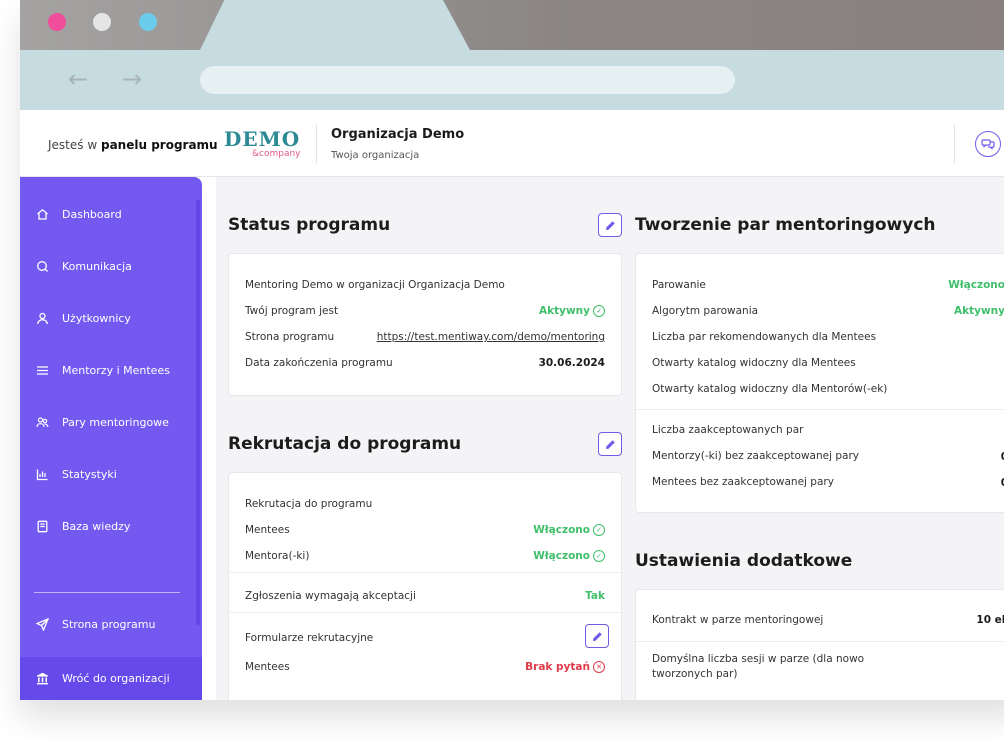  What do you see at coordinates (679, 285) in the screenshot?
I see `pairing-row-label: Parowanie` at bounding box center [679, 285].